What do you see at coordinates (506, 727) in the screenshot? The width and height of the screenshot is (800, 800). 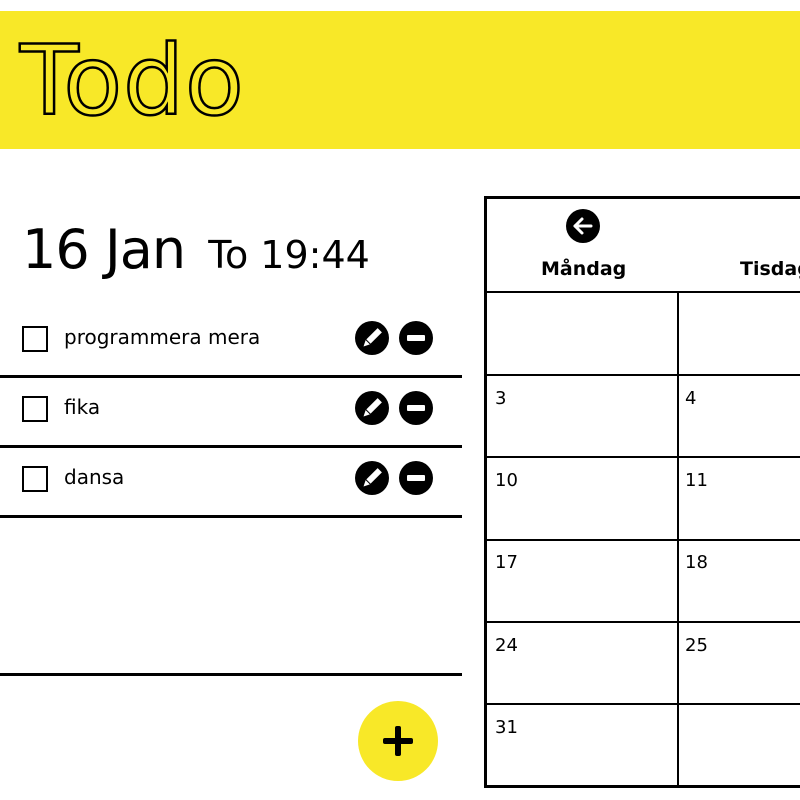 I see `calendar-day: 31` at bounding box center [506, 727].